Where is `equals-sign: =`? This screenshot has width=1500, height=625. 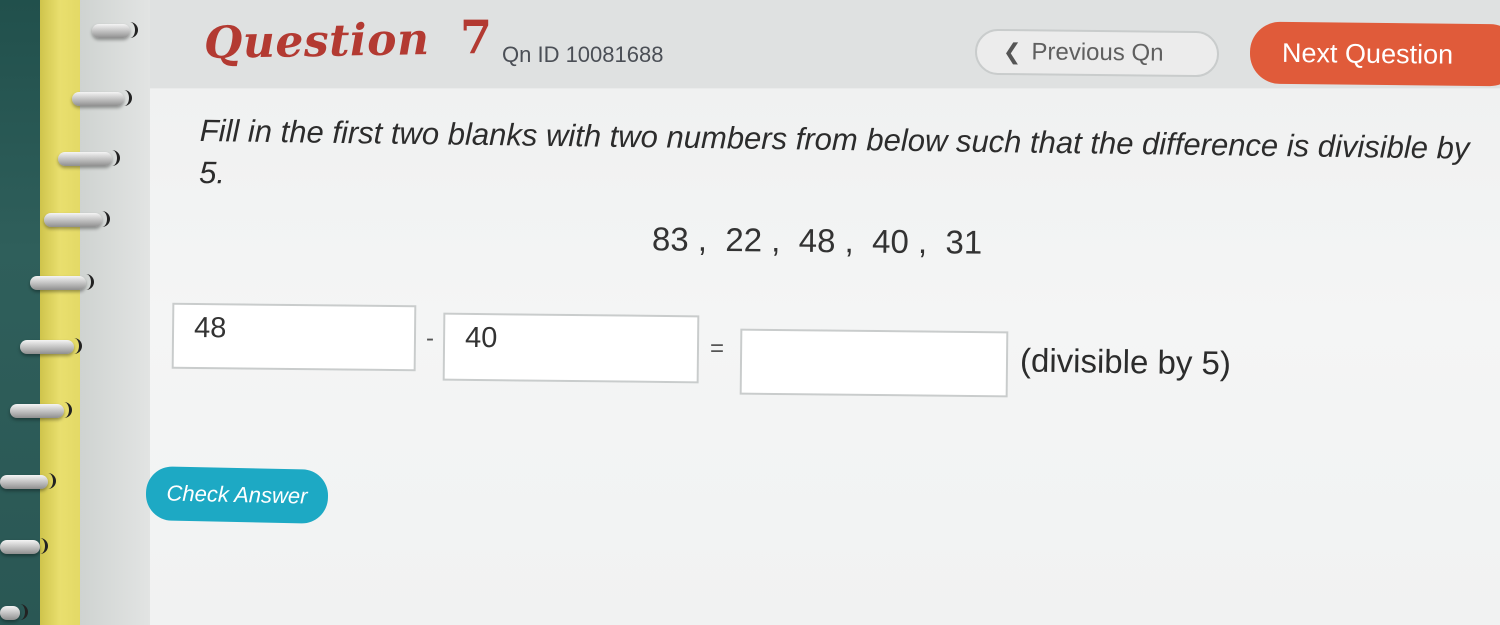
equals-sign: = is located at coordinates (717, 348).